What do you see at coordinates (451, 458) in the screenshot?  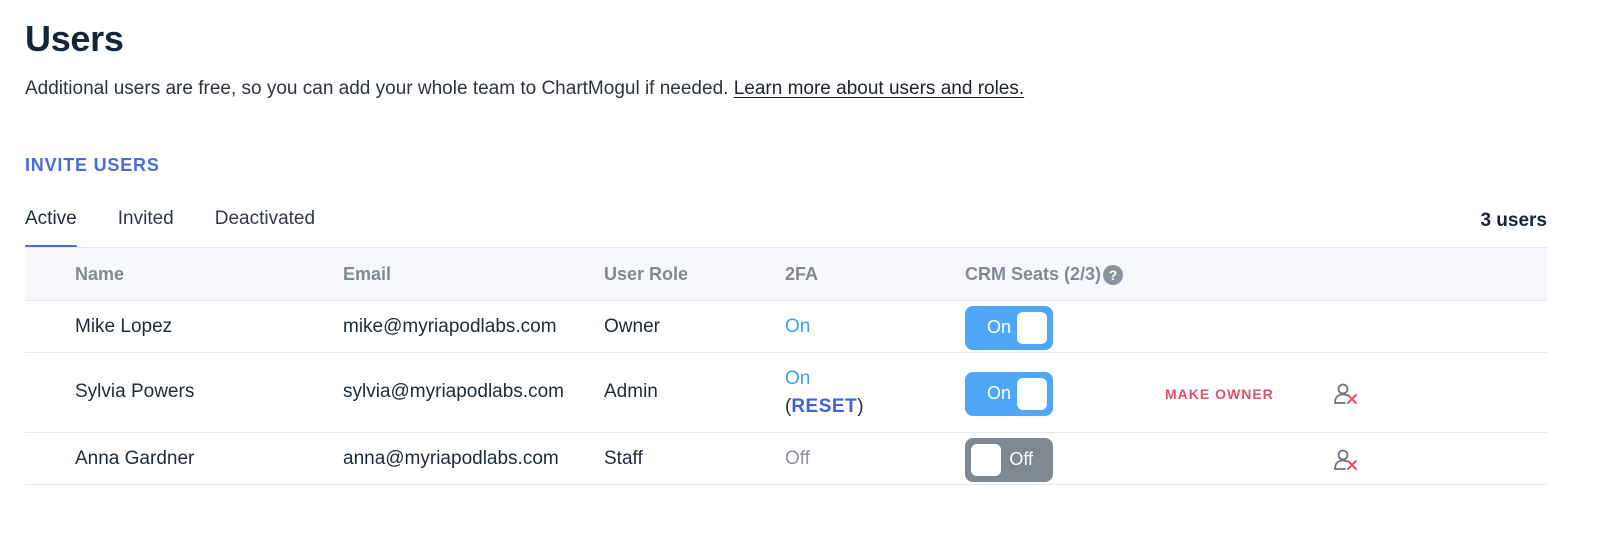 I see `user-email: anna@myriapodlabs.com` at bounding box center [451, 458].